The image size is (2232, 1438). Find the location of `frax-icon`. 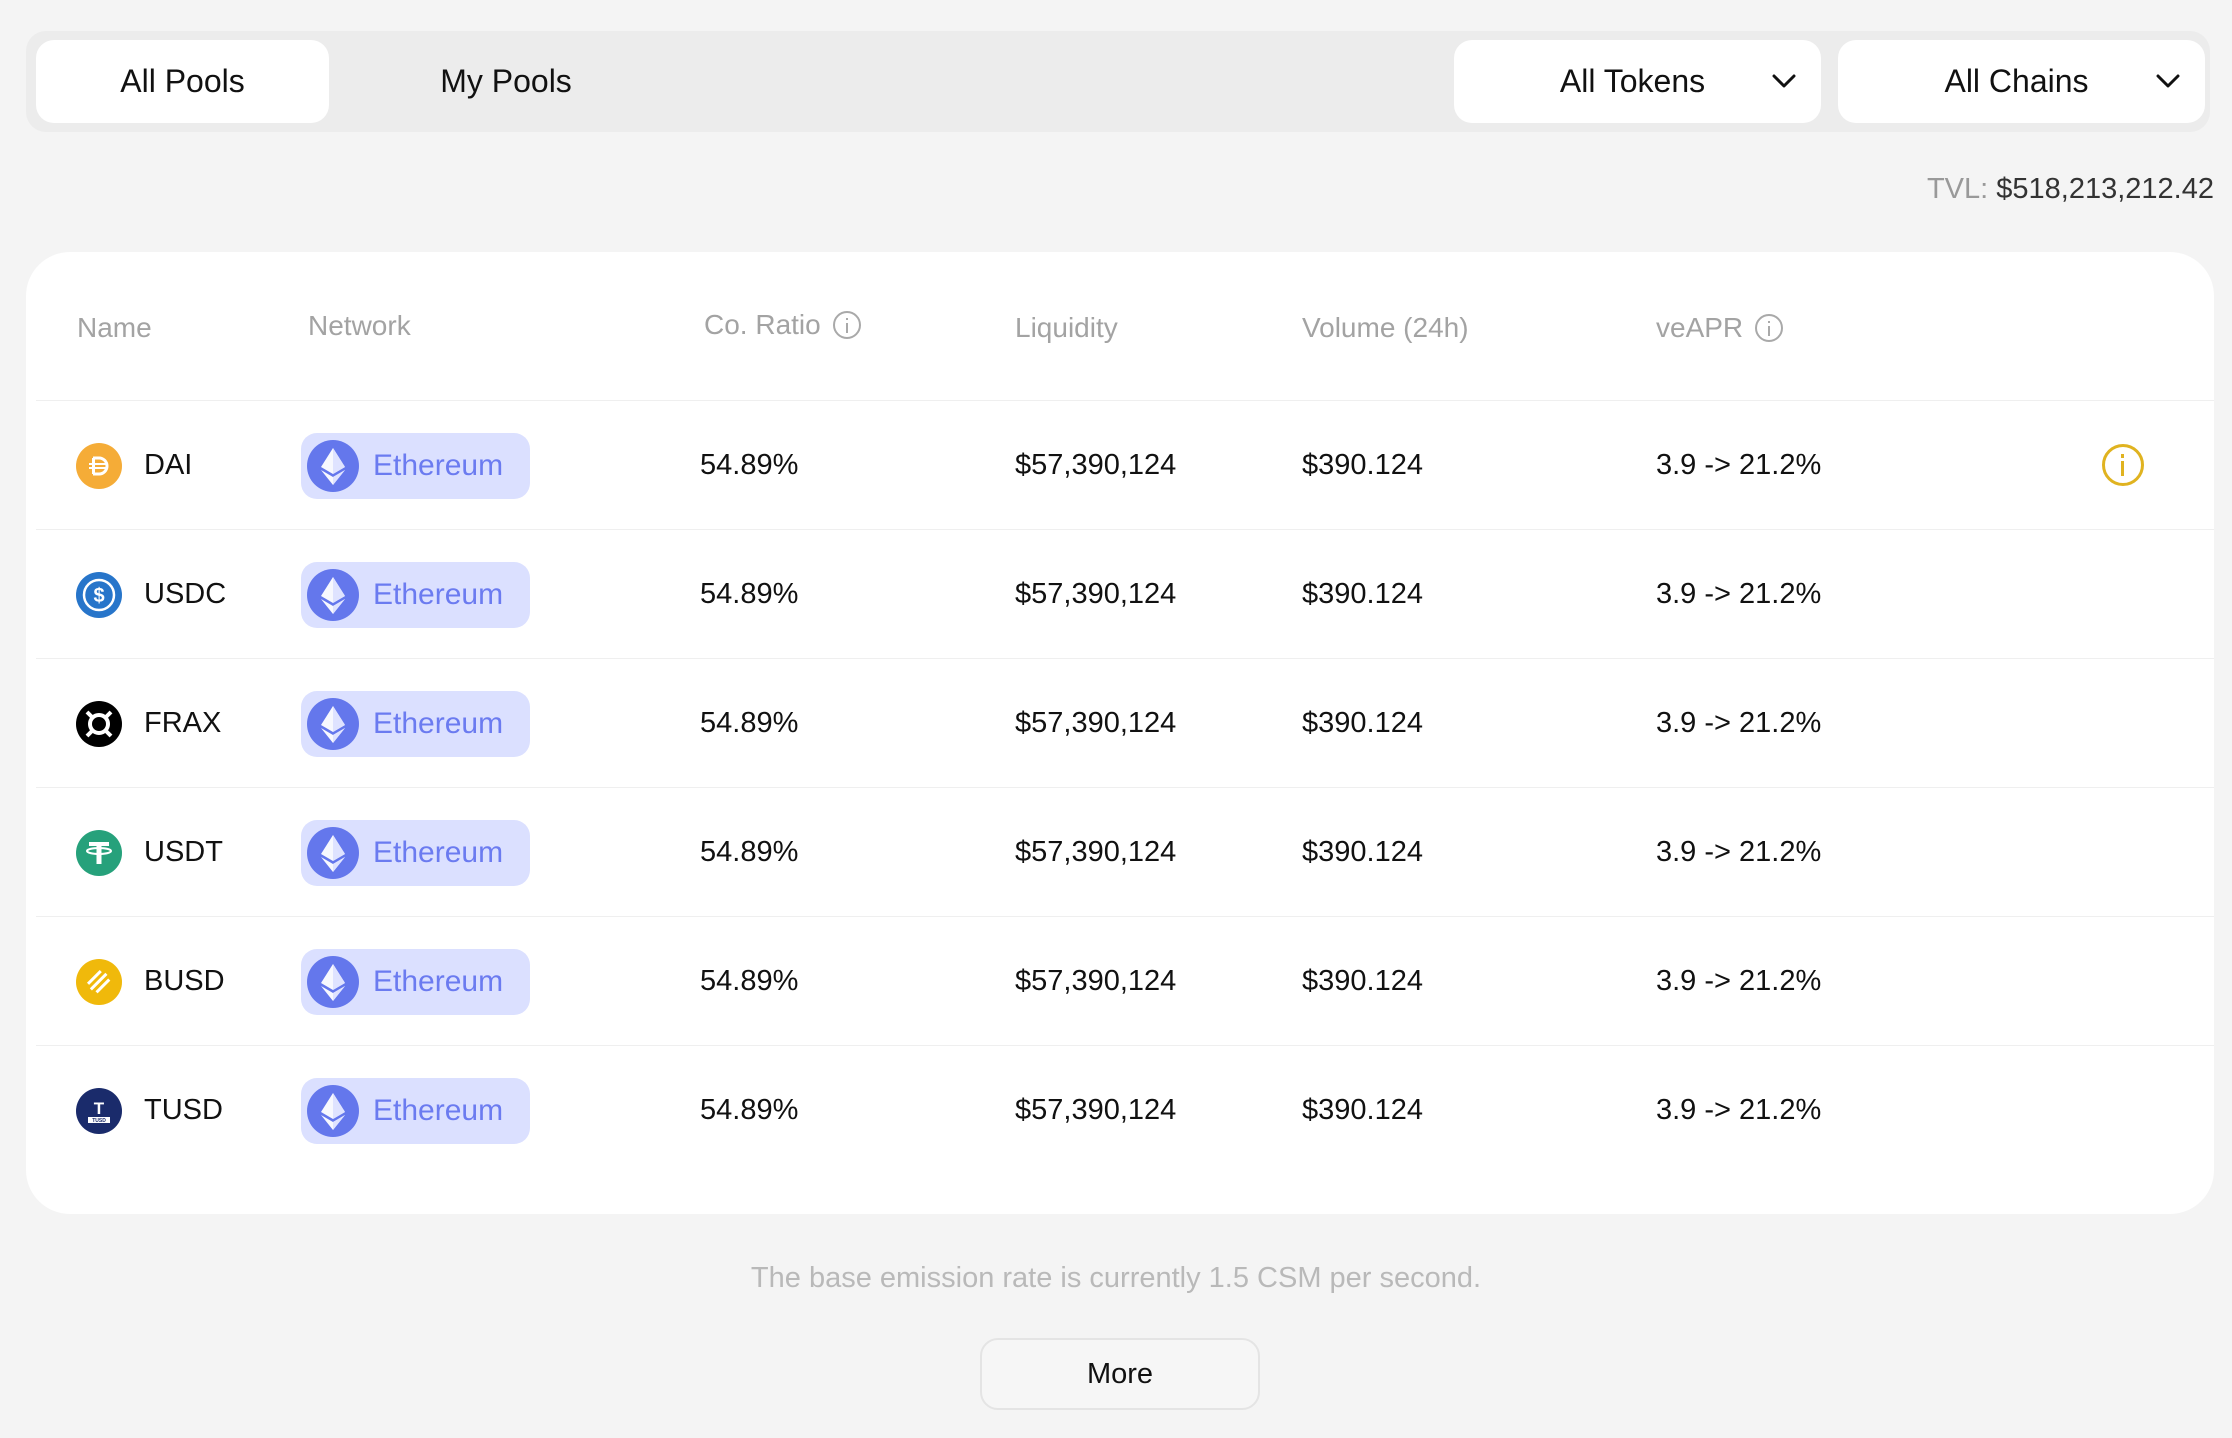

frax-icon is located at coordinates (99, 723).